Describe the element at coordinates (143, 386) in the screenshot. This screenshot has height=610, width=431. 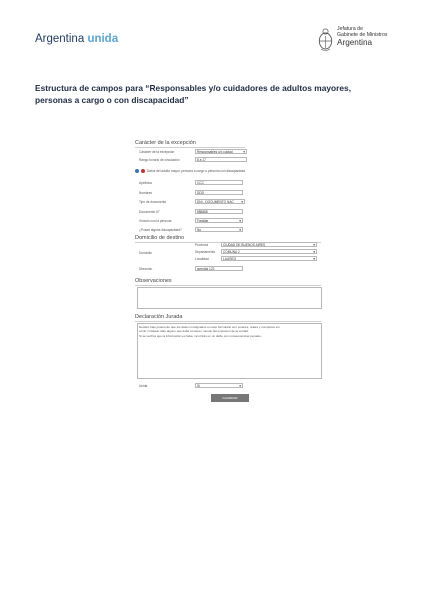
I see `unida-label: Unida` at that location.